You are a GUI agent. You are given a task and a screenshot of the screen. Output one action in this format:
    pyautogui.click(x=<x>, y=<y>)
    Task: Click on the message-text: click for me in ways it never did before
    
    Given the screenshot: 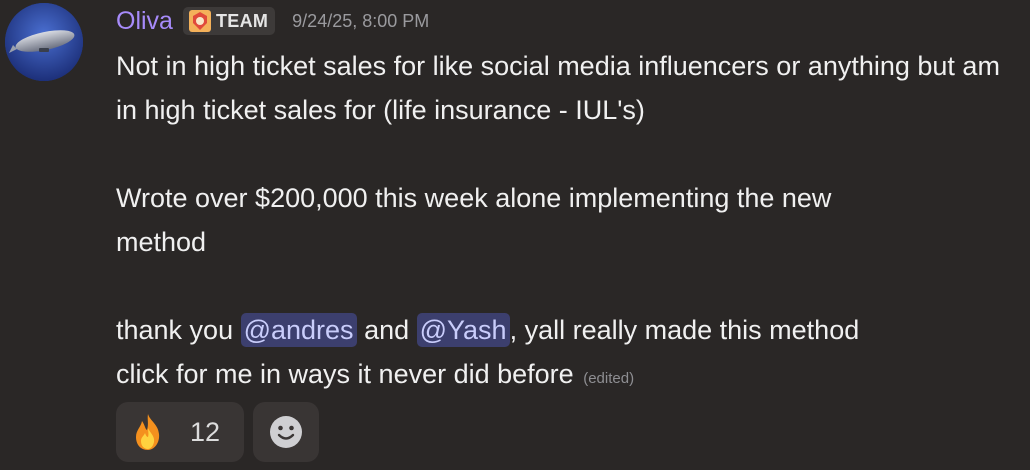 What is the action you would take?
    pyautogui.click(x=345, y=374)
    